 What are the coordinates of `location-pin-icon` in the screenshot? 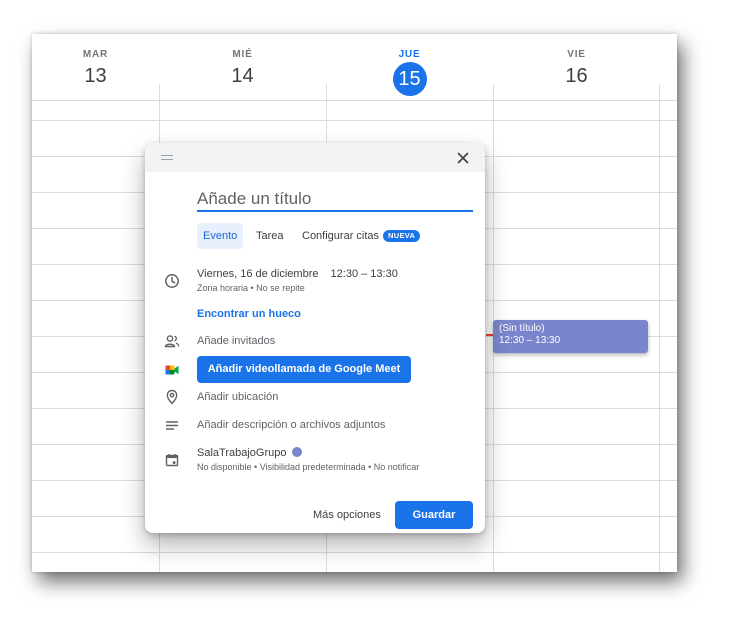 It's located at (172, 397).